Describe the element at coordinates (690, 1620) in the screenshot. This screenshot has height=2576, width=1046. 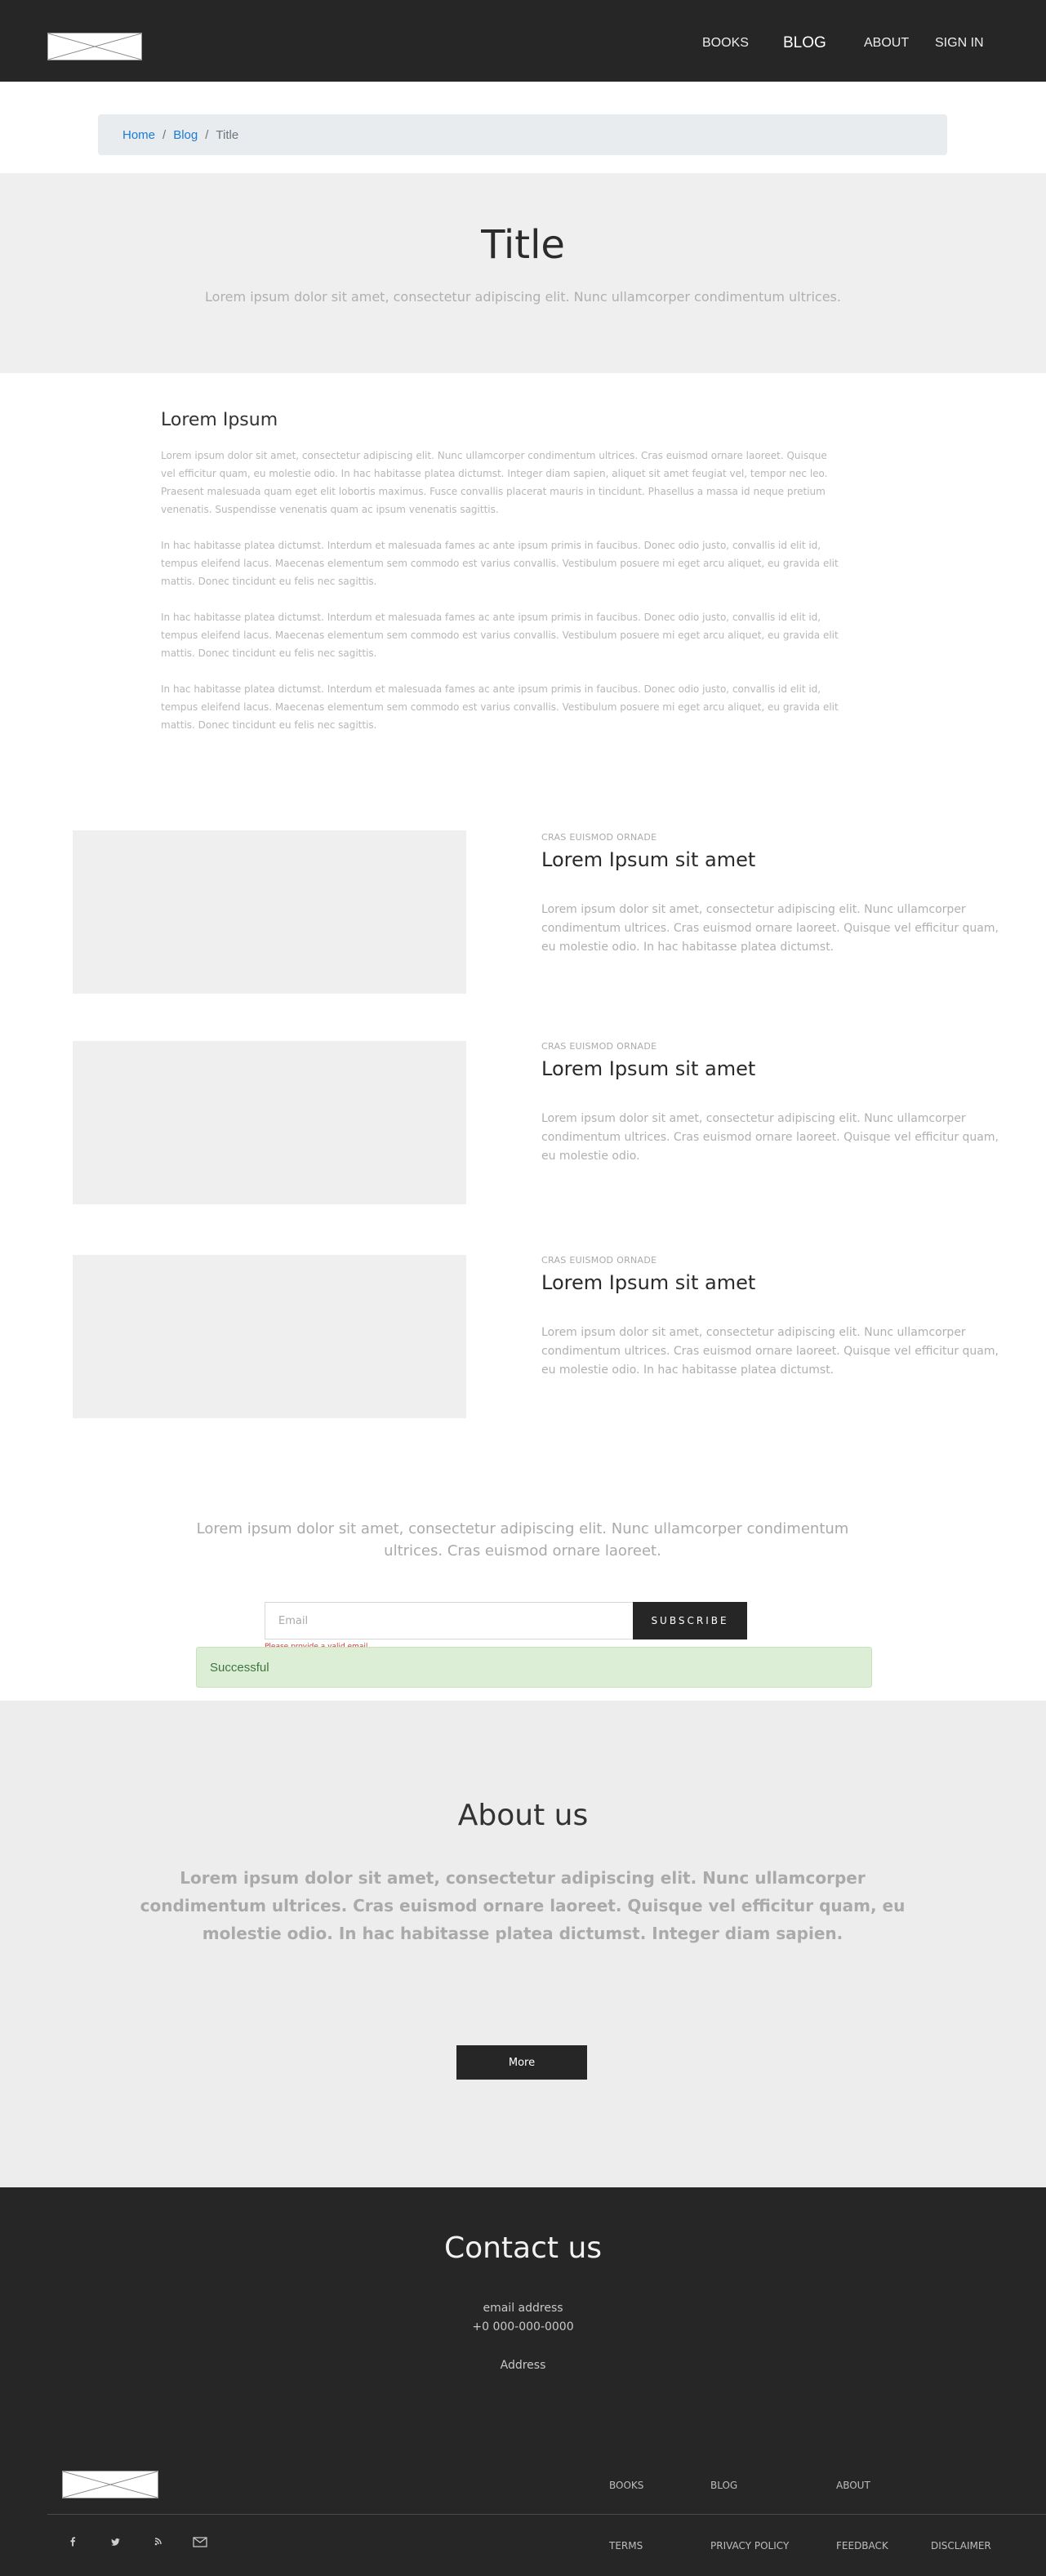
I see `subscribe-button: SUBSCRIBE` at that location.